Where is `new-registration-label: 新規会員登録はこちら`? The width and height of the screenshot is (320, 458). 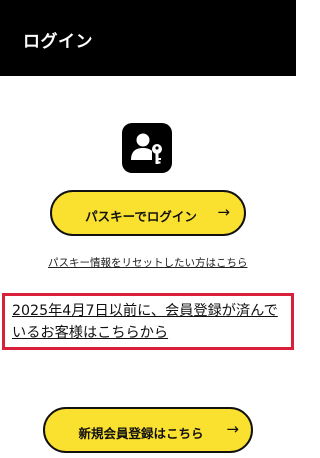
new-registration-label: 新規会員登録はこちら is located at coordinates (141, 433).